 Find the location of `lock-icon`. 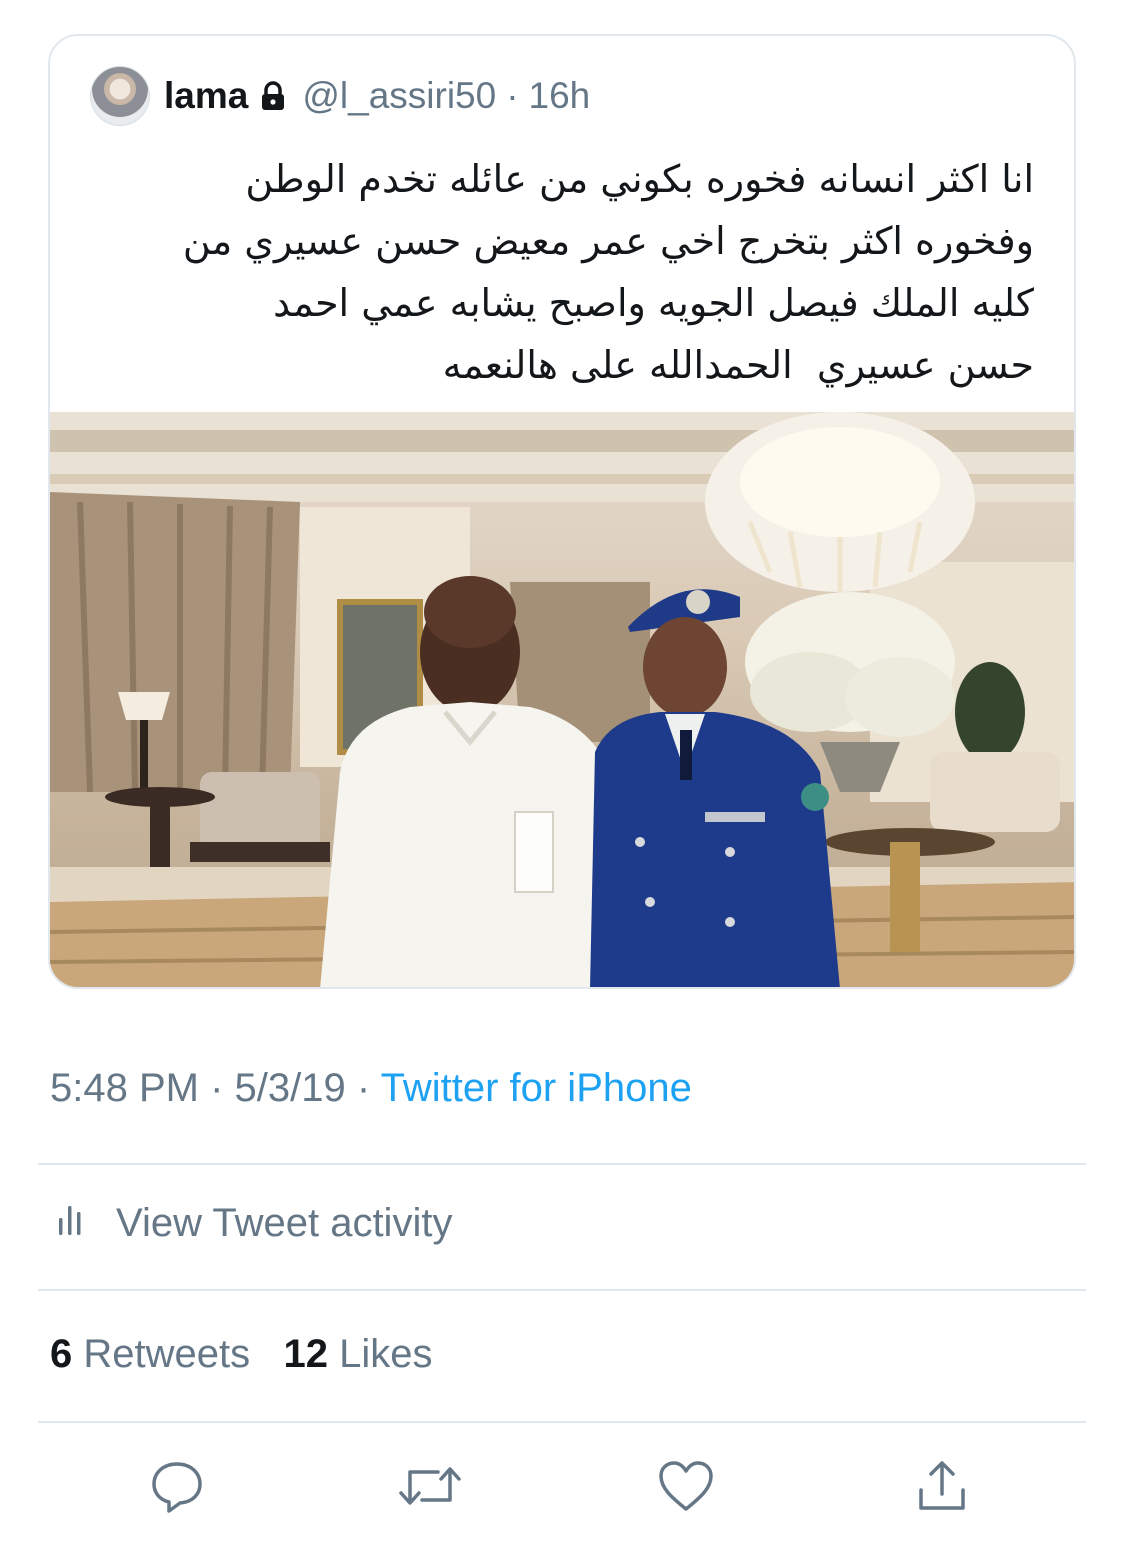

lock-icon is located at coordinates (273, 96).